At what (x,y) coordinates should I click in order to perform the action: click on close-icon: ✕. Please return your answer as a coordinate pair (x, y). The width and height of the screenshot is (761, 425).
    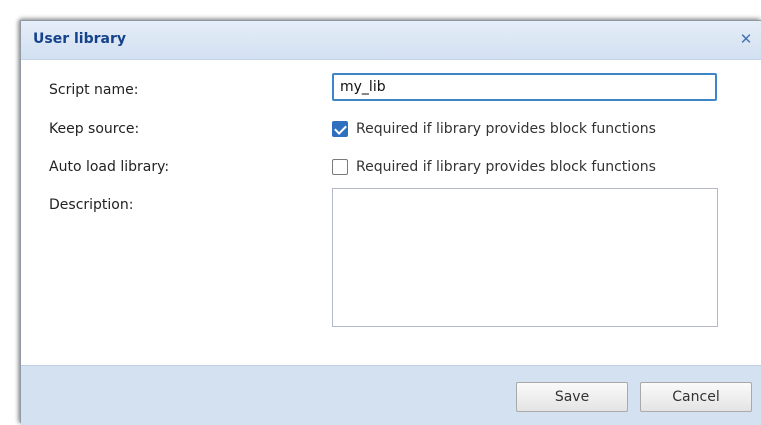
    Looking at the image, I should click on (746, 39).